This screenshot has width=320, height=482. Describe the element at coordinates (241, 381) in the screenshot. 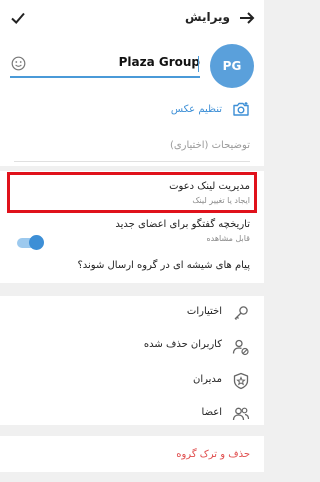

I see `shield-star-icon` at that location.